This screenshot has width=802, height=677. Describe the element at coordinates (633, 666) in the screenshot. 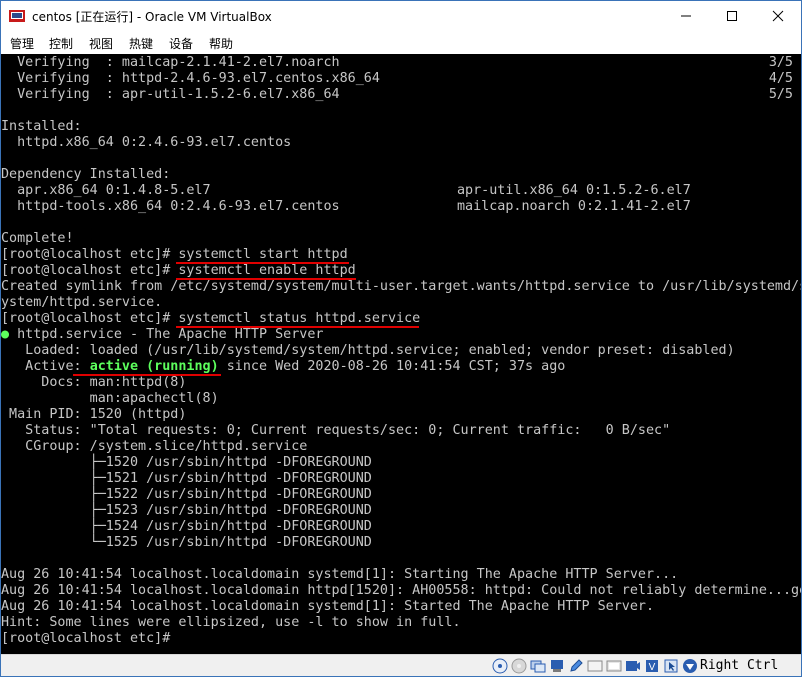

I see `recording-icon` at that location.